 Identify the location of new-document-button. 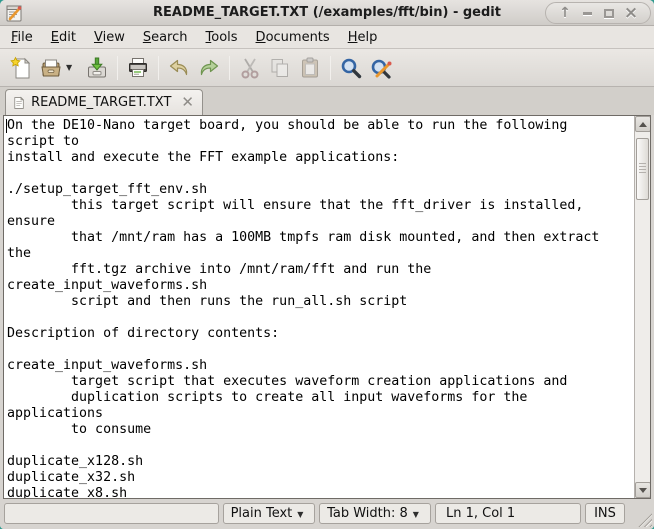
(21, 68).